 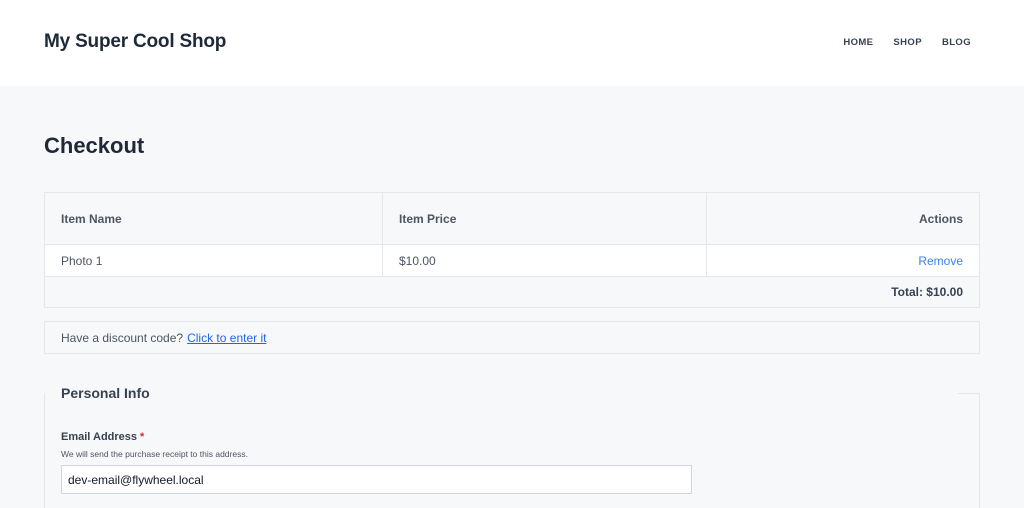 I want to click on fieldset-divider, so click(x=969, y=393).